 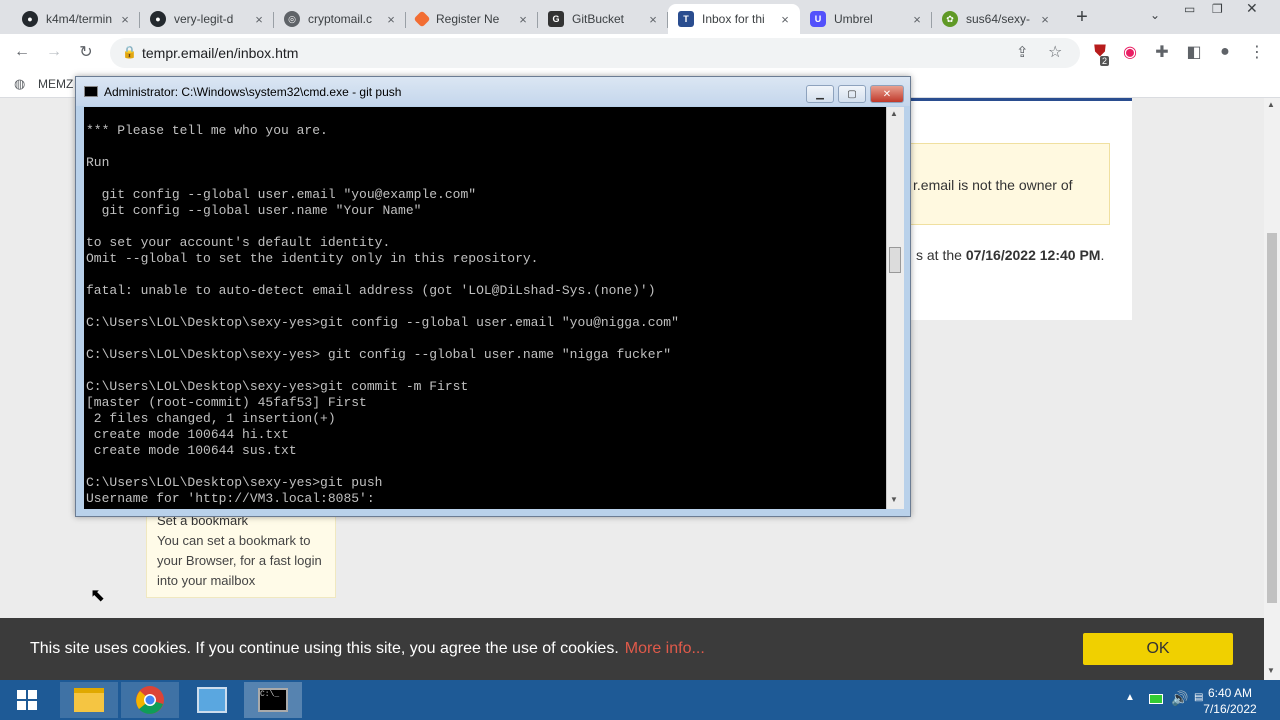 What do you see at coordinates (820, 94) in the screenshot?
I see `cmd-minimize-button: ▁` at bounding box center [820, 94].